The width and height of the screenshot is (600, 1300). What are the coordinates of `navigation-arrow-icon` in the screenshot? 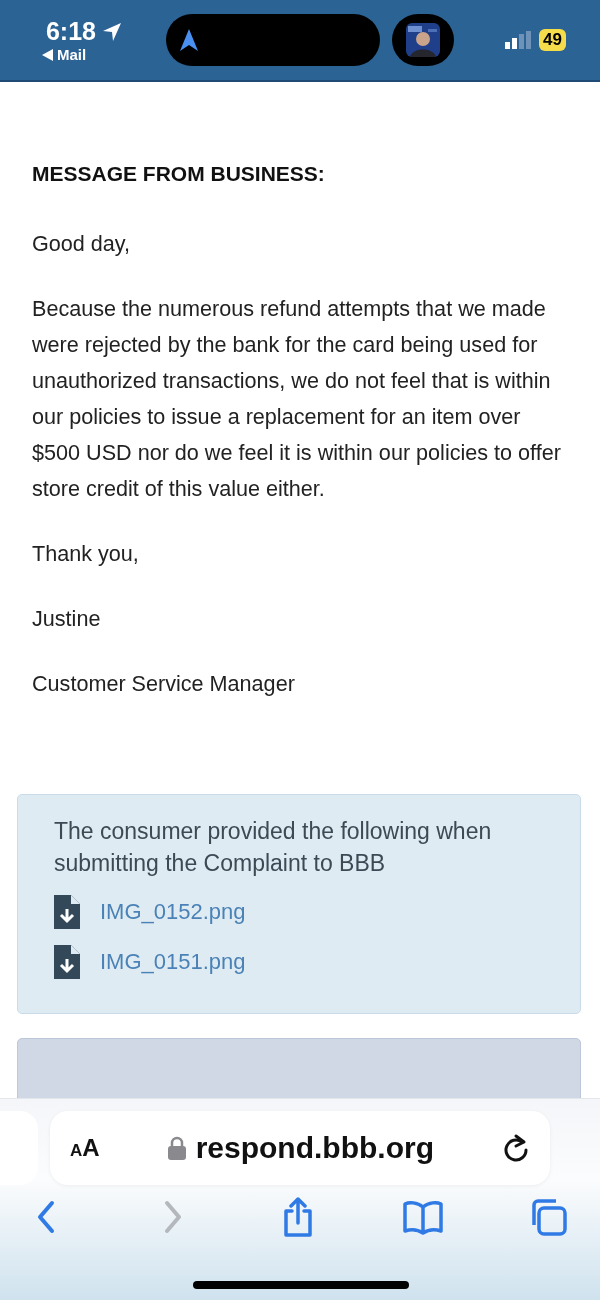 It's located at (189, 40).